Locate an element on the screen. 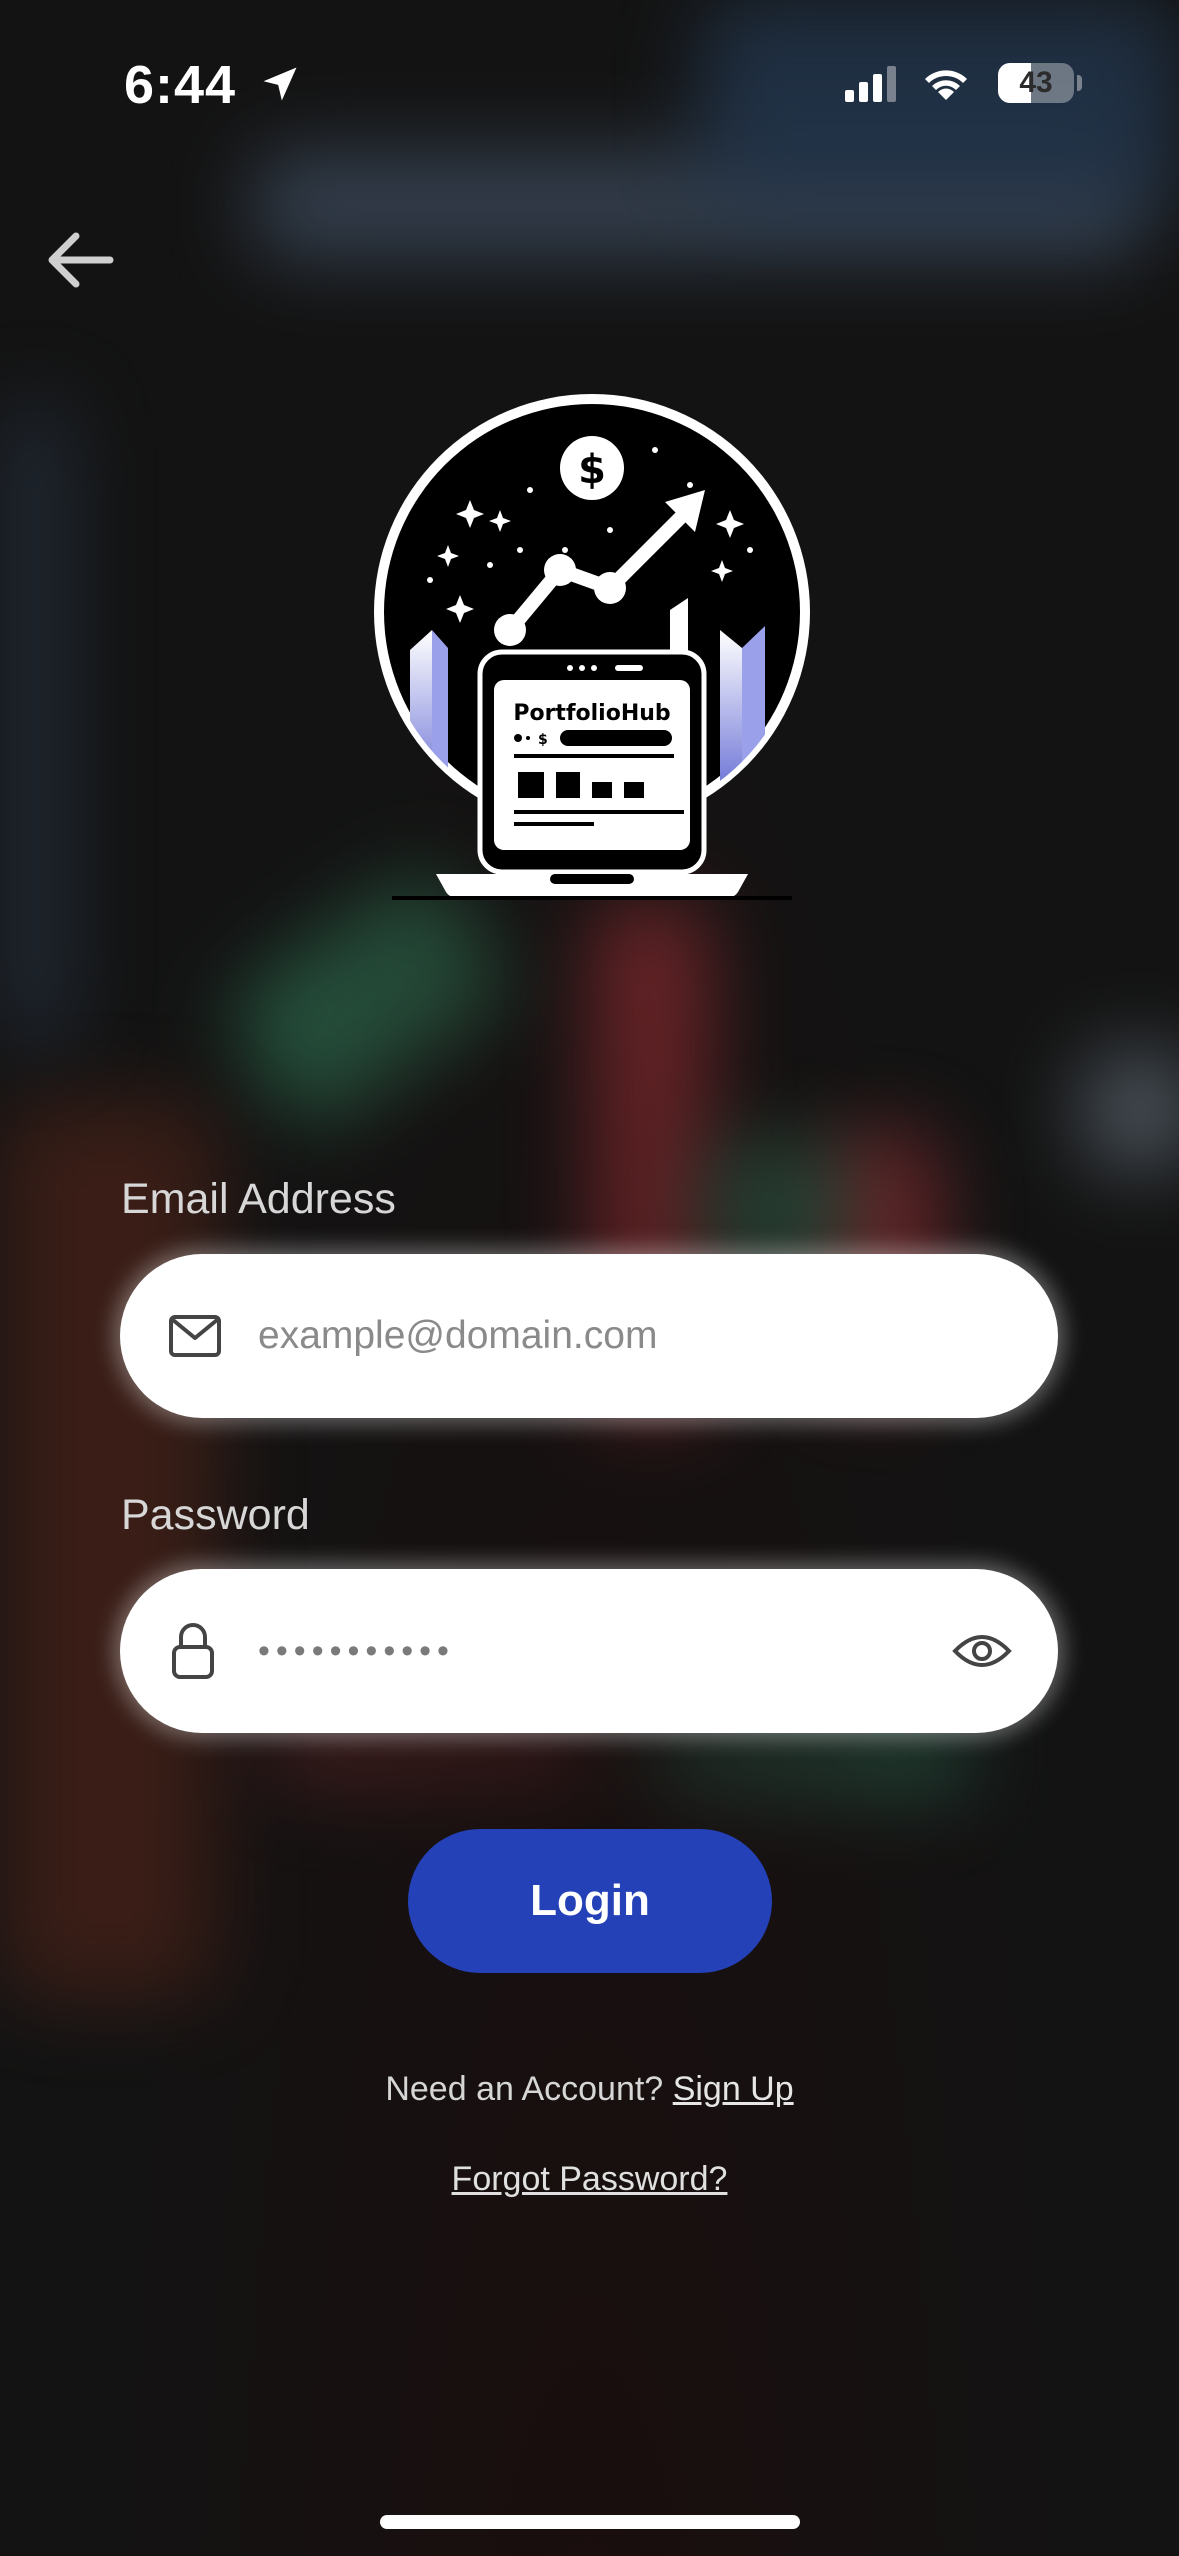  need-account-text: Need an Account? is located at coordinates (524, 2089).